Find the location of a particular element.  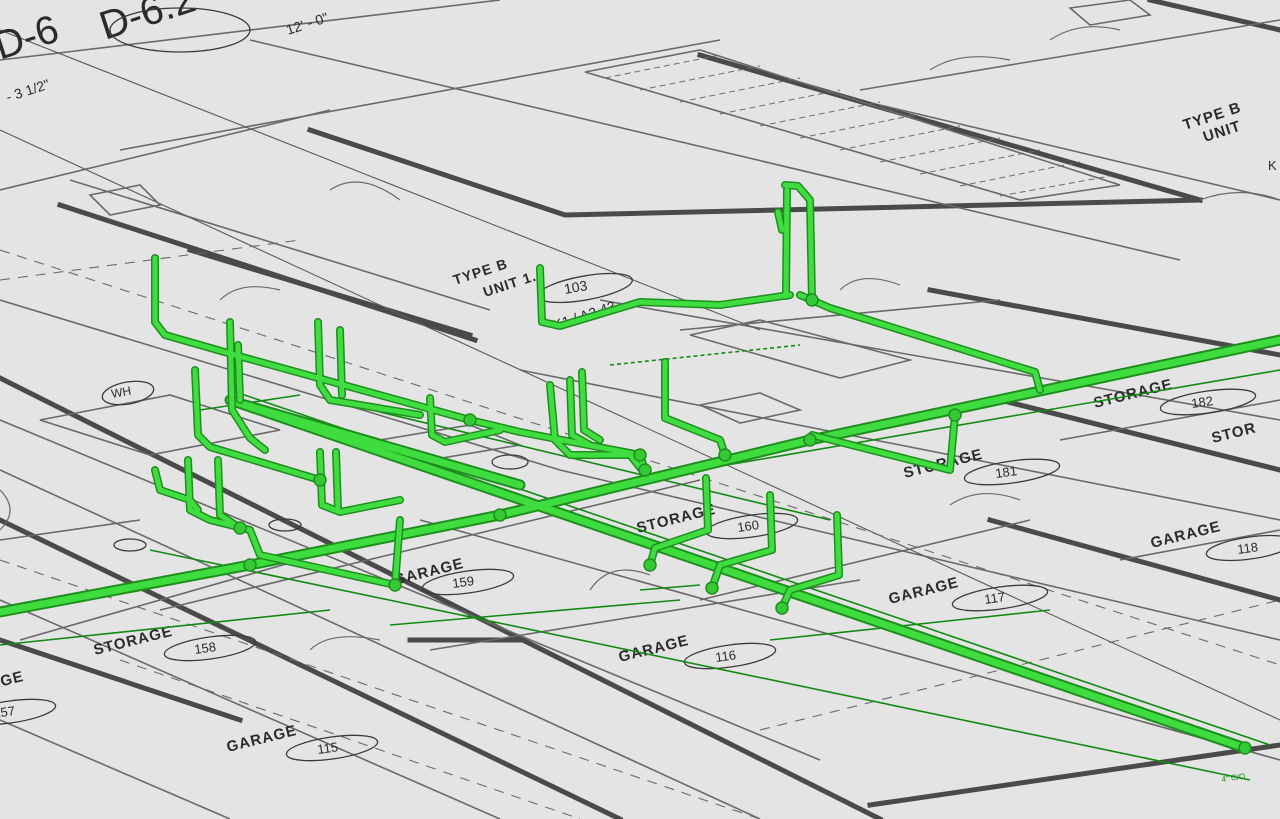

room-number: 181 is located at coordinates (1006, 472).